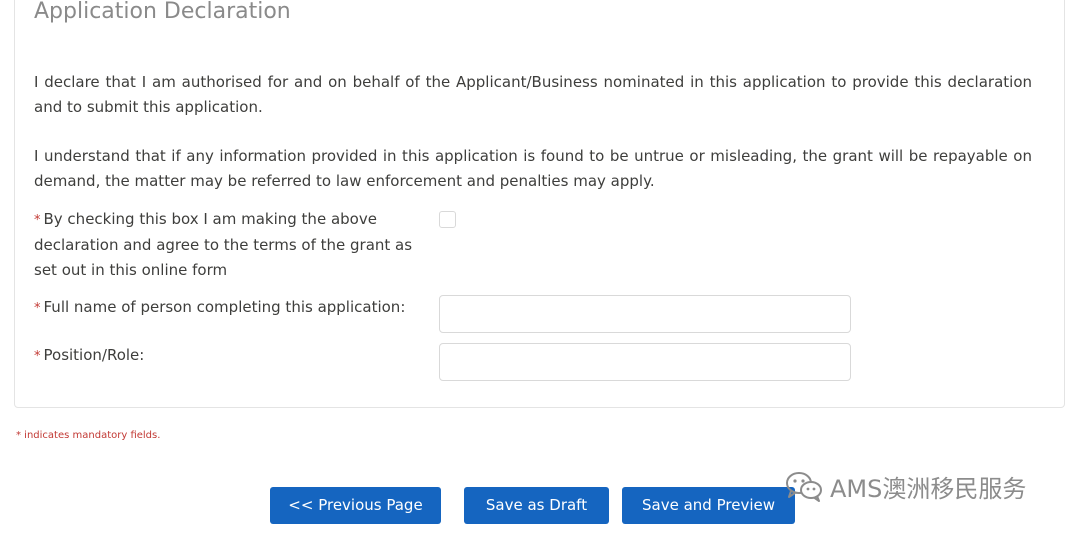  Describe the element at coordinates (94, 355) in the screenshot. I see `position-role-label-text: Position/Role:` at that location.